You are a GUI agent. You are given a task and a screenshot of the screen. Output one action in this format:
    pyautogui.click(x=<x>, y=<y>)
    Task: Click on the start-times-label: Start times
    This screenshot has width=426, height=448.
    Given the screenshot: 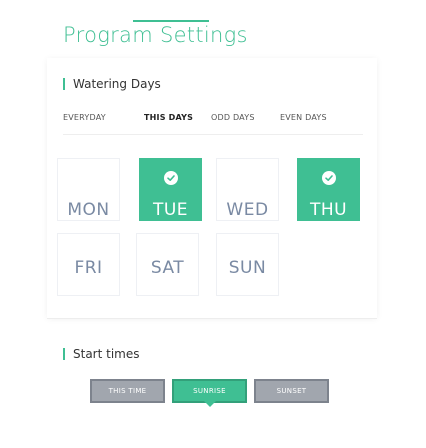 What is the action you would take?
    pyautogui.click(x=106, y=354)
    